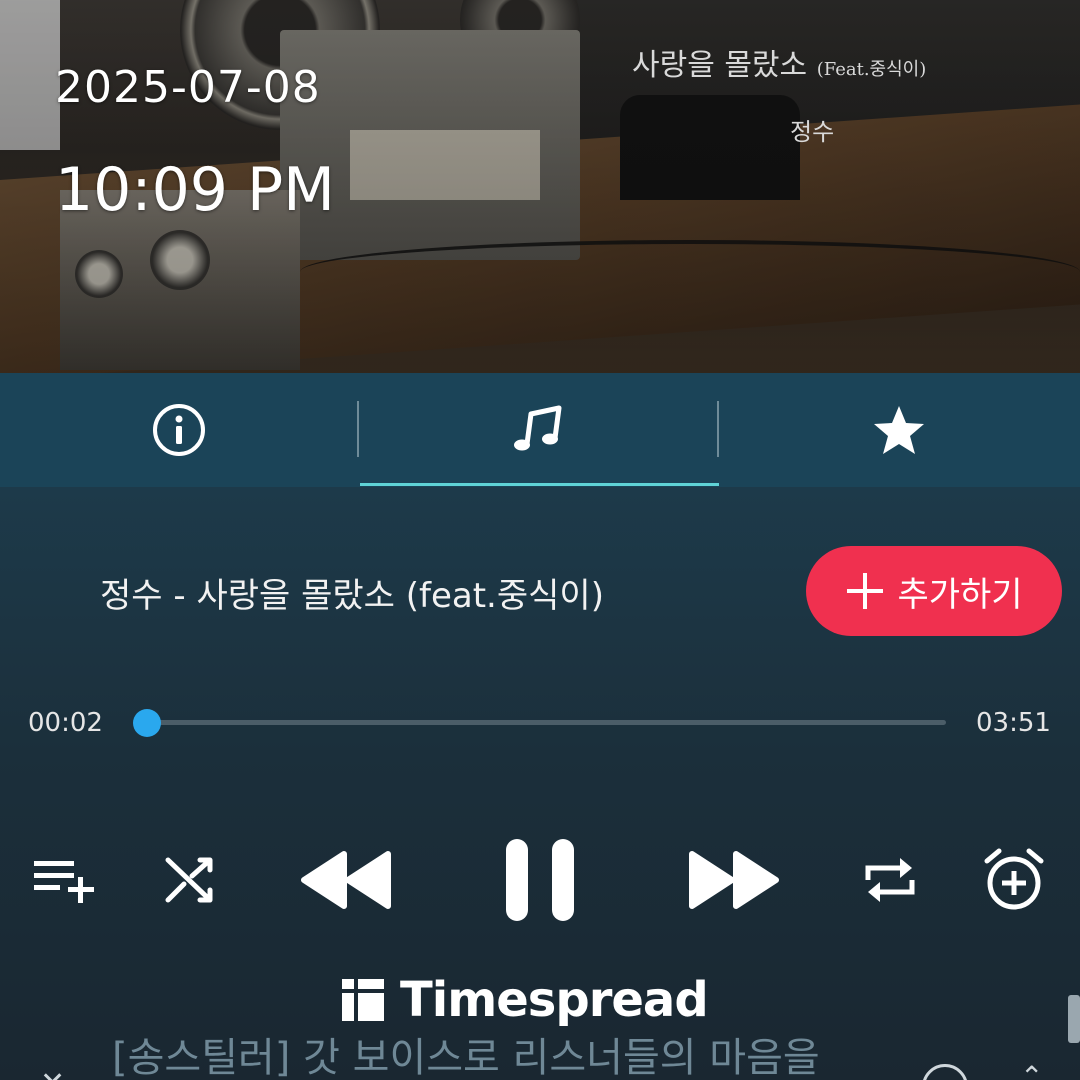 Image resolution: width=1080 pixels, height=1080 pixels. Describe the element at coordinates (1013, 723) in the screenshot. I see `total-time: 03:51` at that location.